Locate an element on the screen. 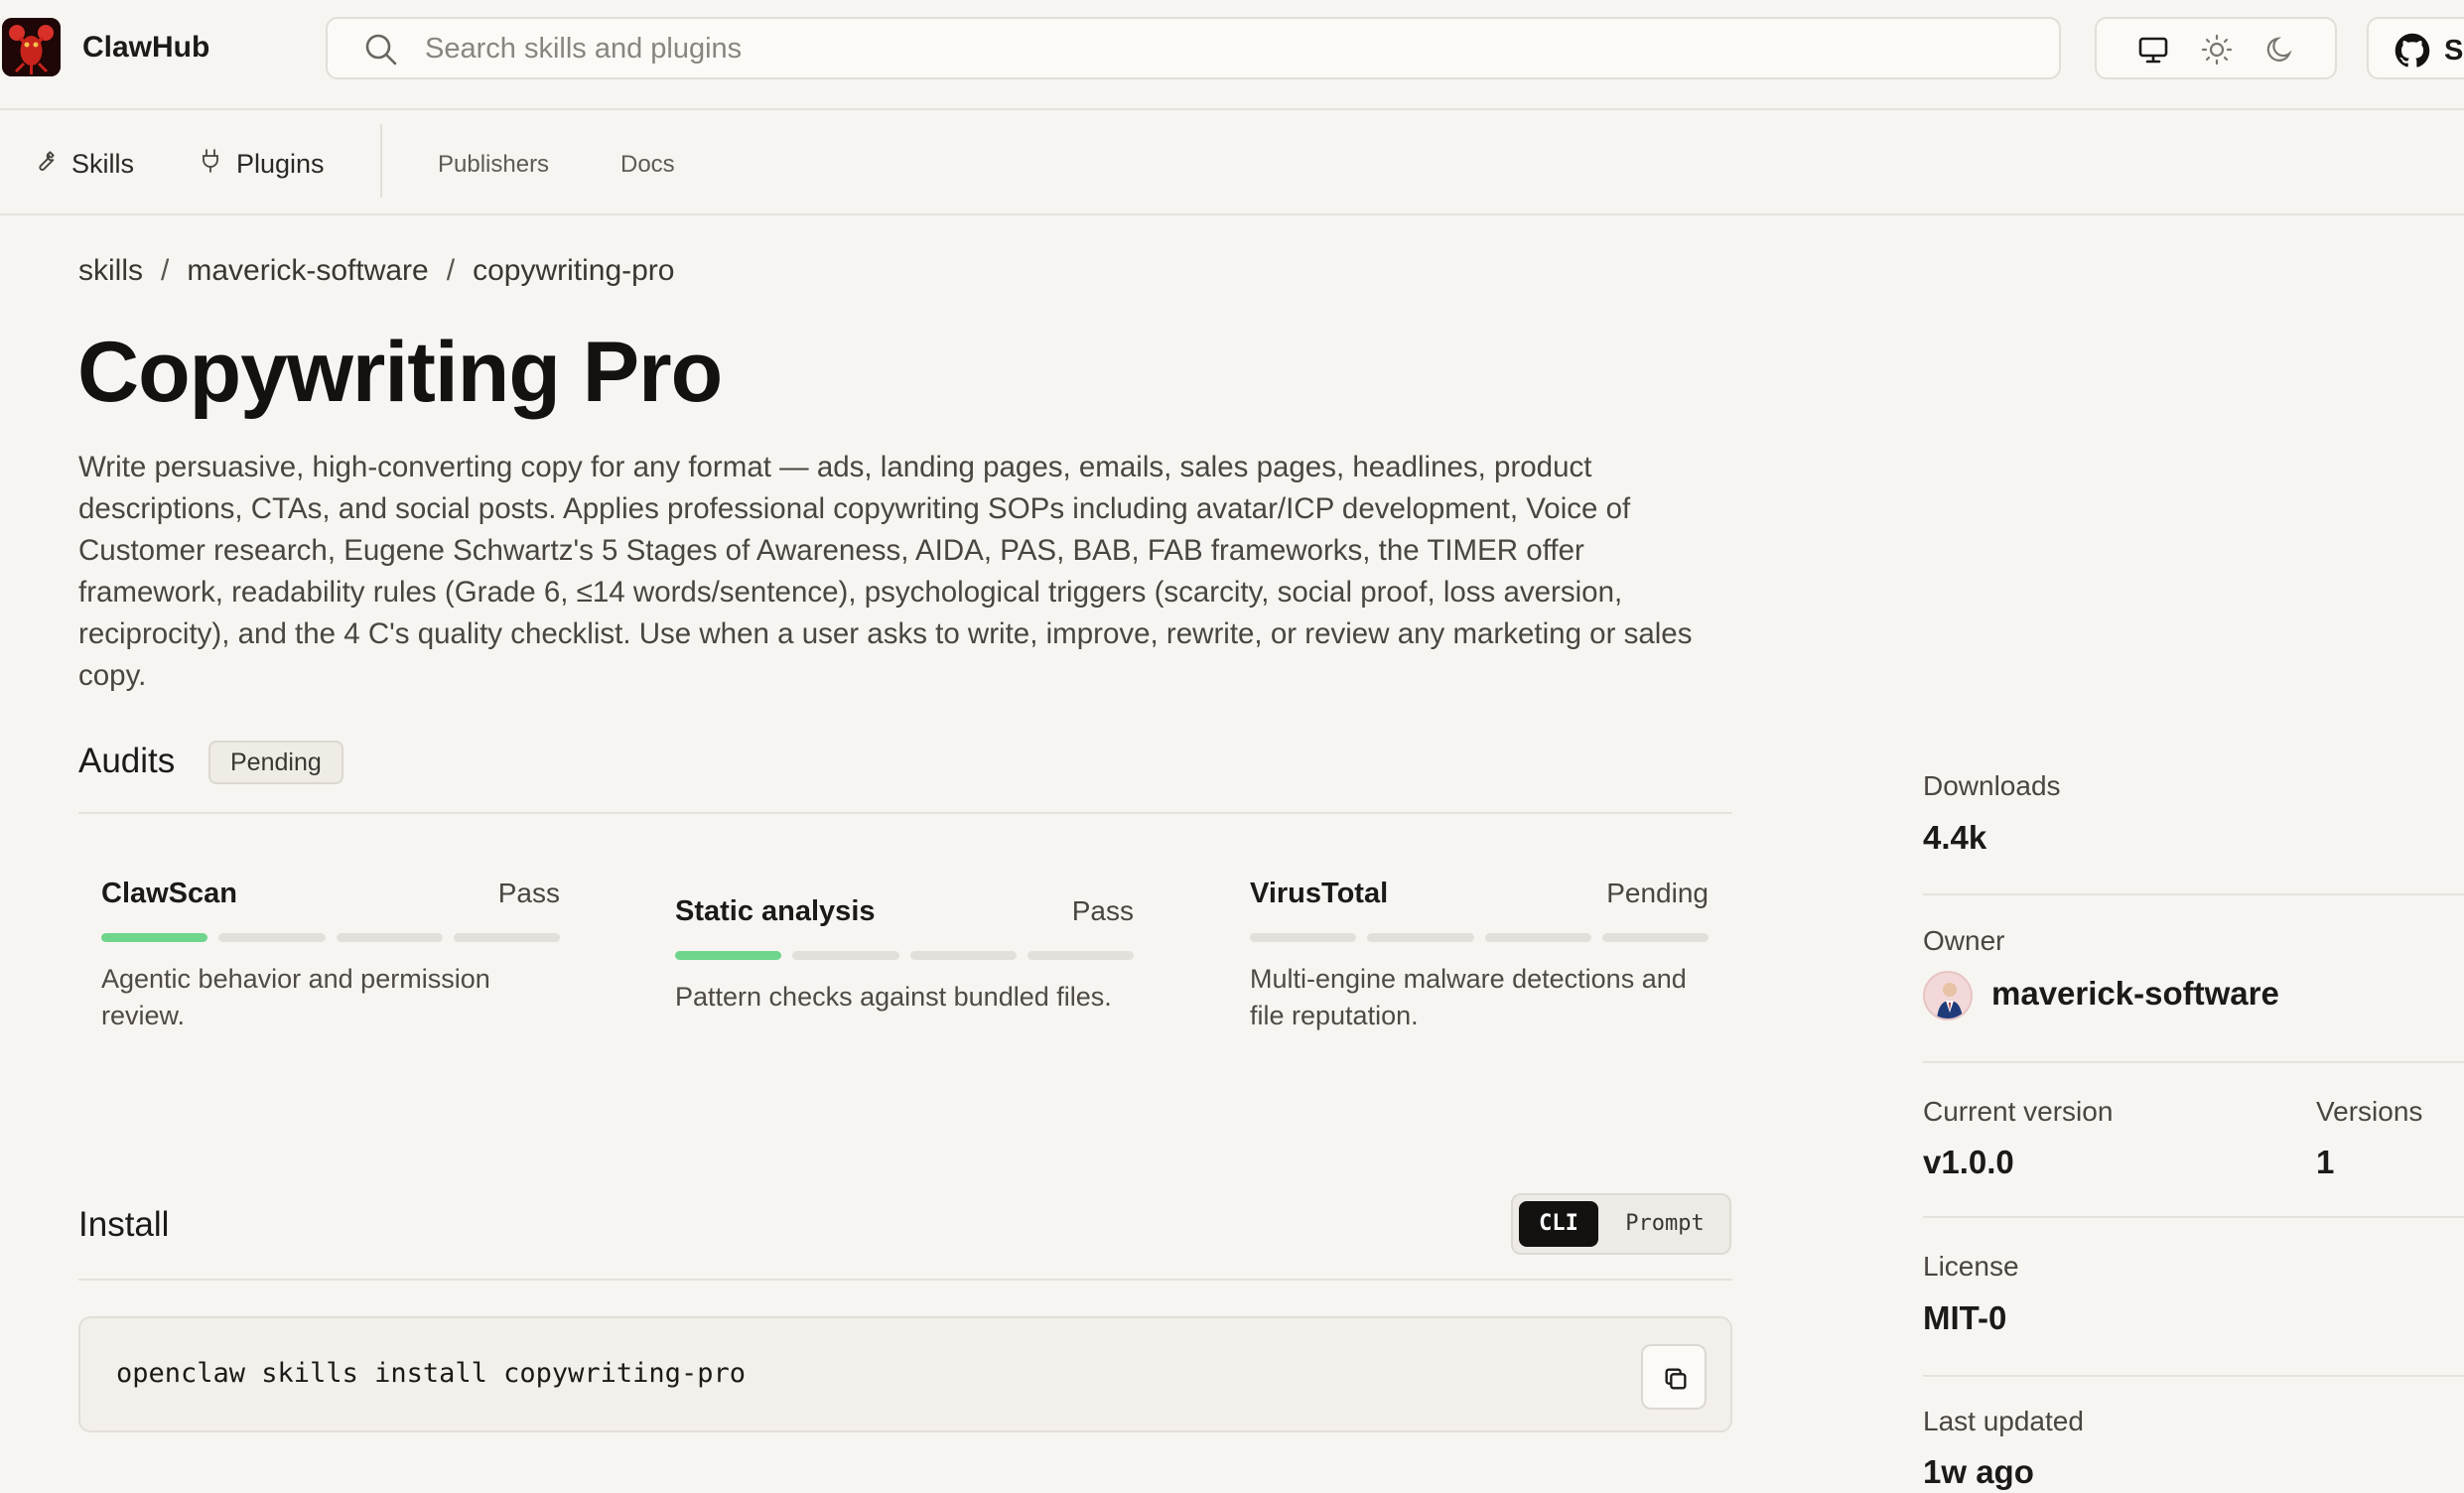 The height and width of the screenshot is (1493, 2464). versions-label: Versions is located at coordinates (2369, 1111).